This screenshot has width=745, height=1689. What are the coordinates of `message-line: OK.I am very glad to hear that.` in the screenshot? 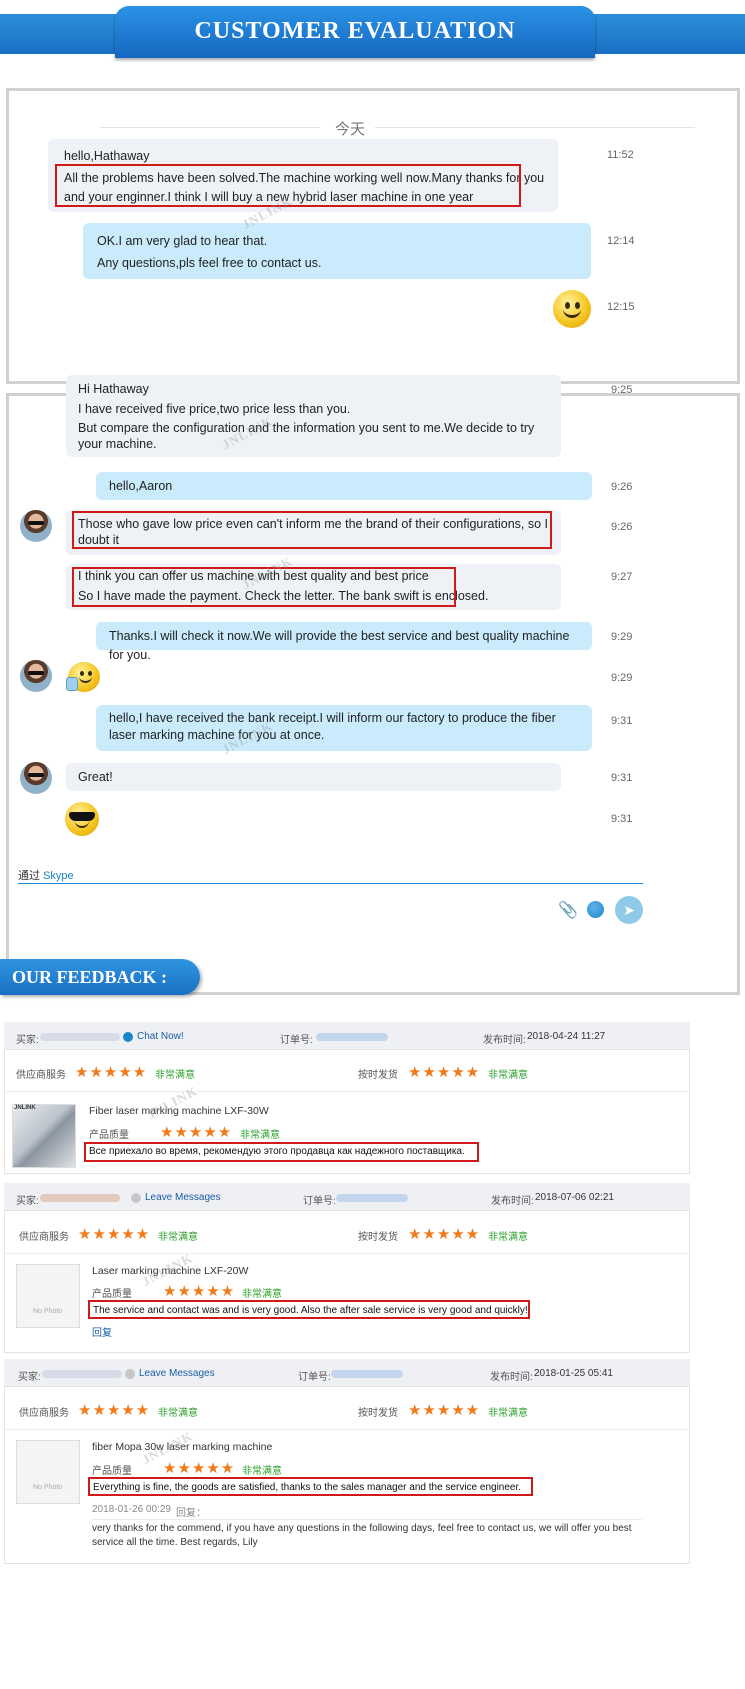 It's located at (182, 241).